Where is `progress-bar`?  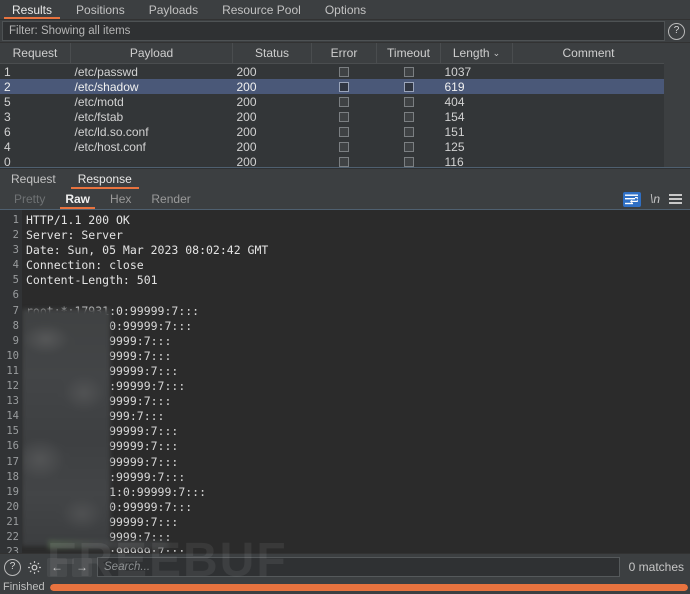
progress-bar is located at coordinates (368, 587).